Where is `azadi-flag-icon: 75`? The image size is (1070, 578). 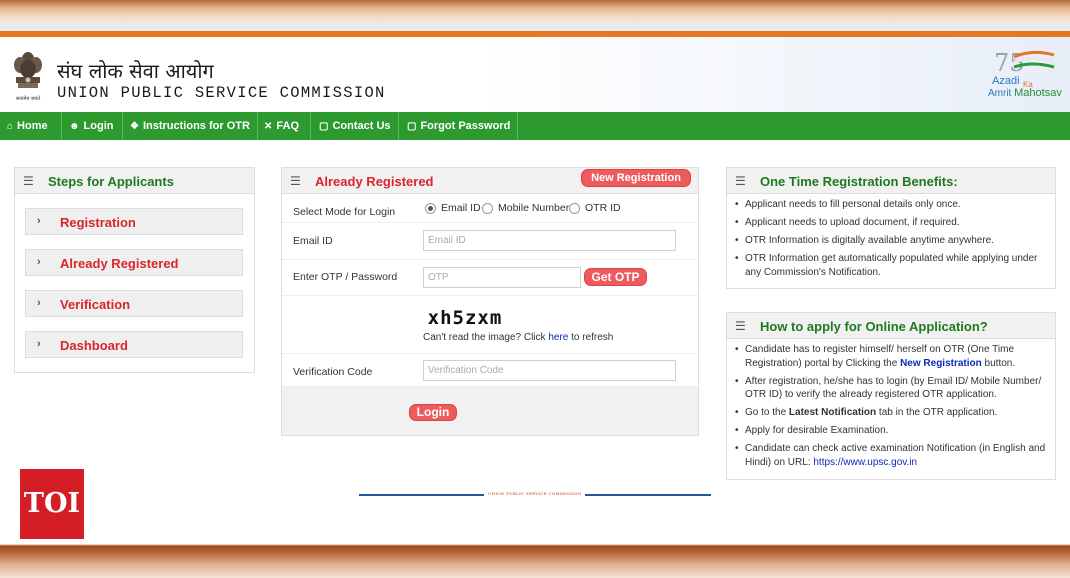 azadi-flag-icon: 75 is located at coordinates (1024, 63).